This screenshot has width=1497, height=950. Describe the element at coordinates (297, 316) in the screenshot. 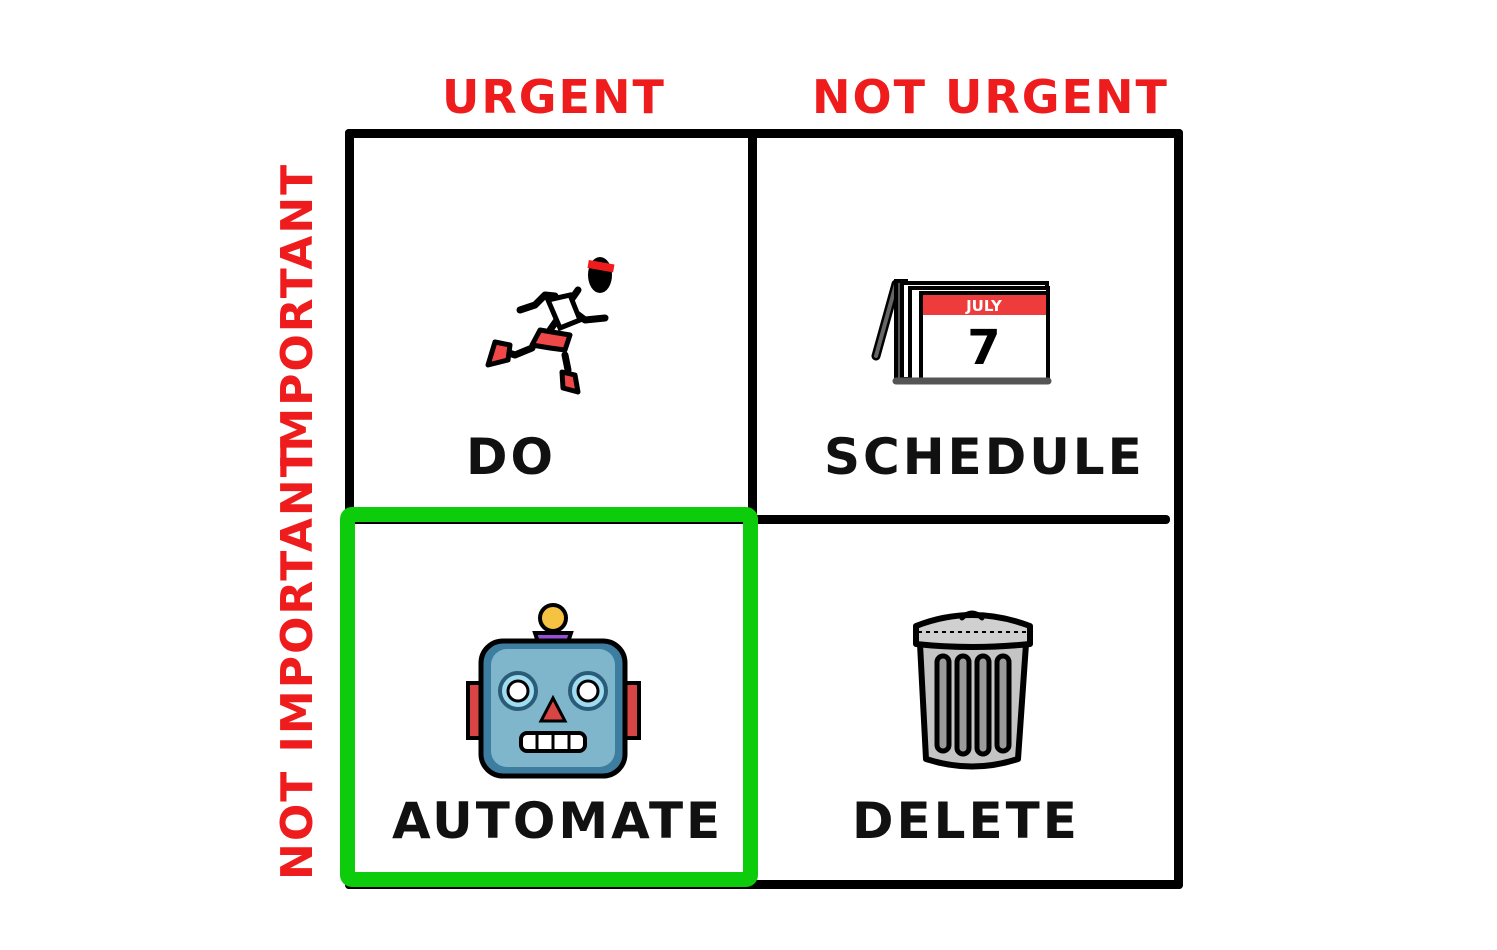

I see `row-label-important: IMPORTANT` at that location.